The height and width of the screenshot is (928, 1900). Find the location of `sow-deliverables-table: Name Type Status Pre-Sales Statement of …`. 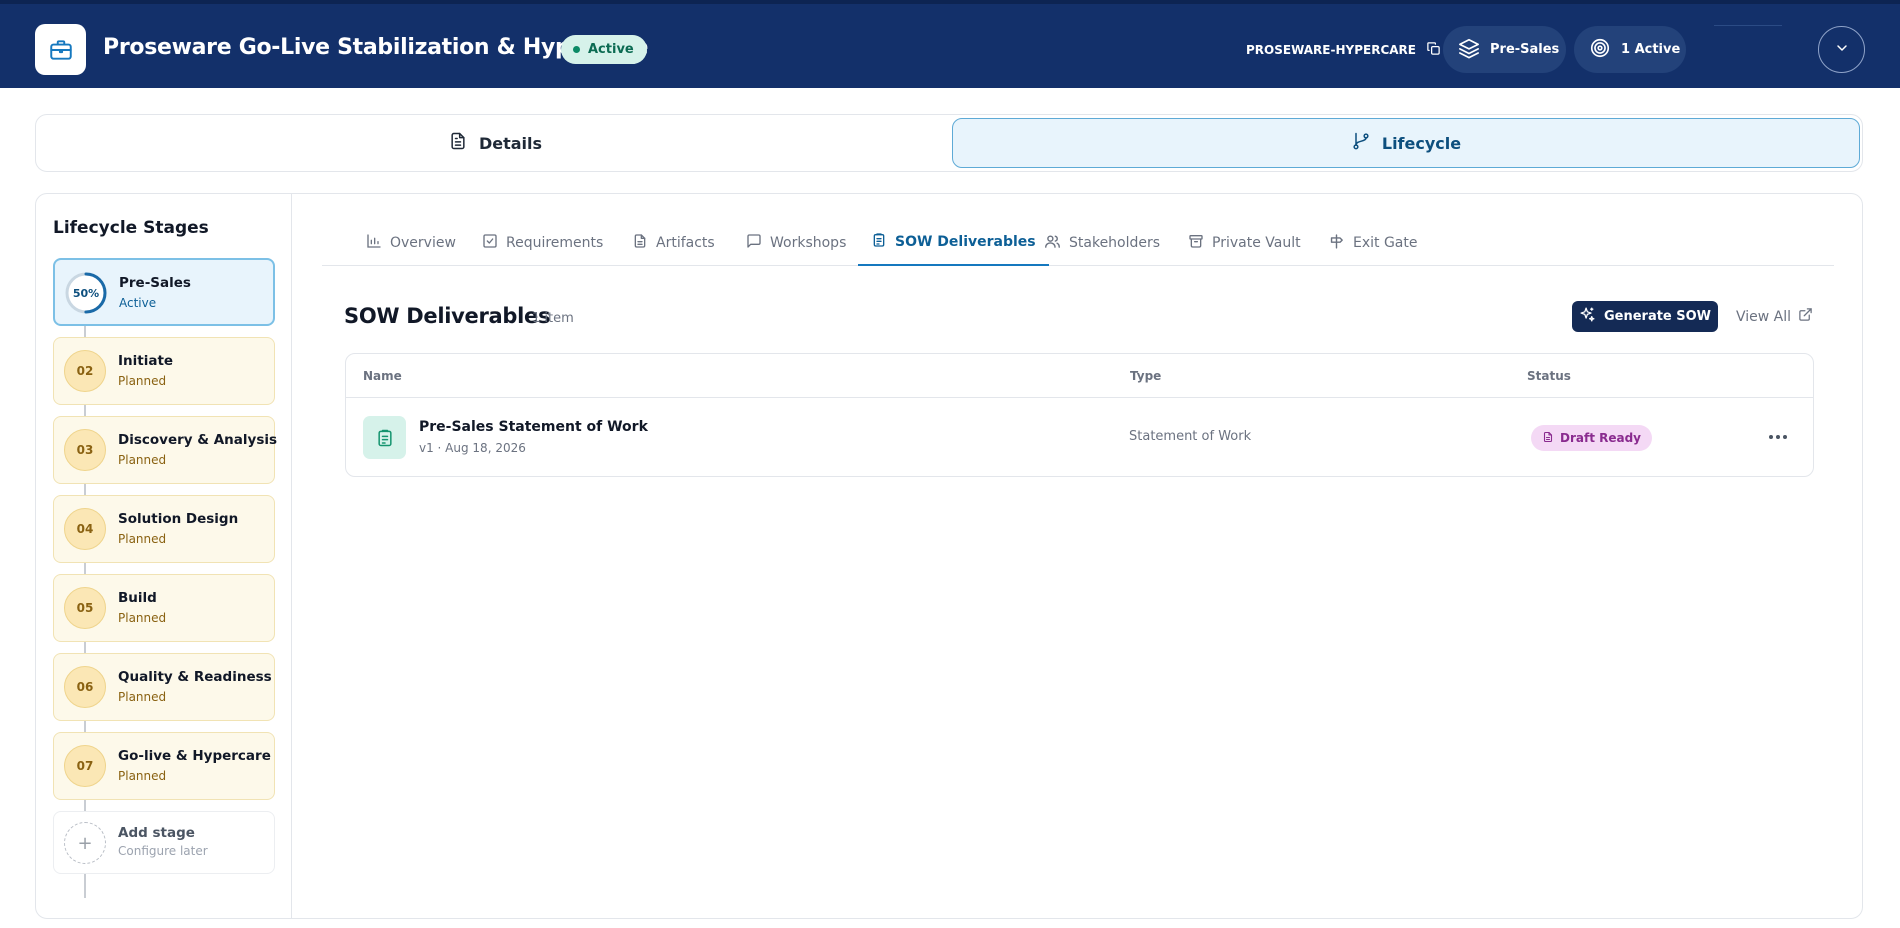

sow-deliverables-table: Name Type Status Pre-Sales Statement of … is located at coordinates (1079, 415).